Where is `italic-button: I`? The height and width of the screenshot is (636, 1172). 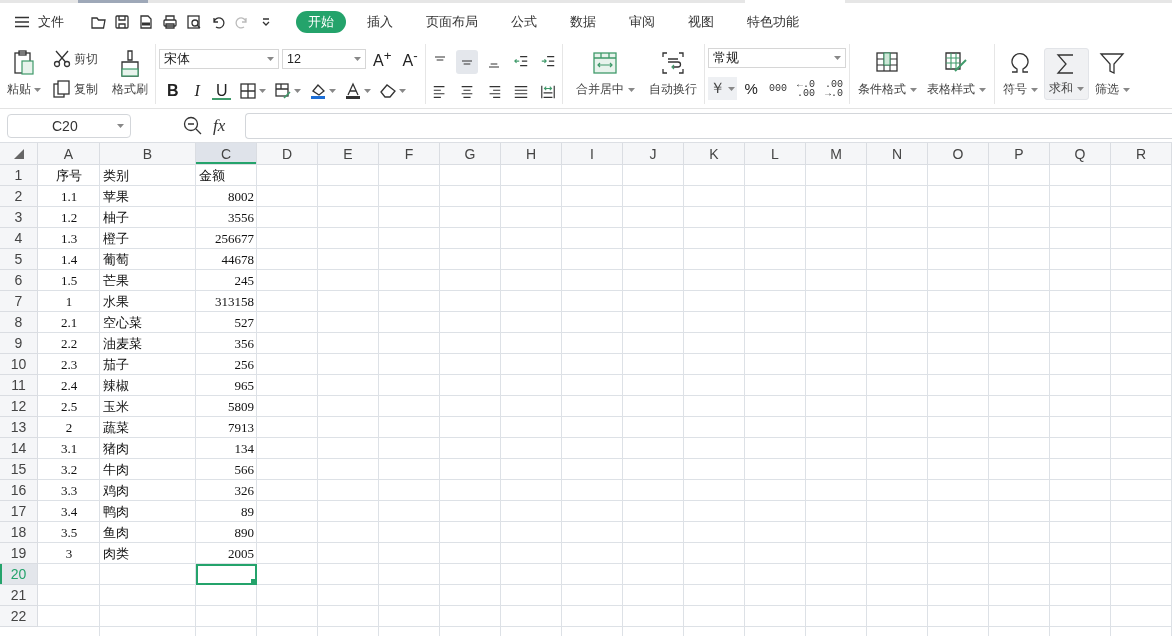
italic-button: I is located at coordinates (197, 91).